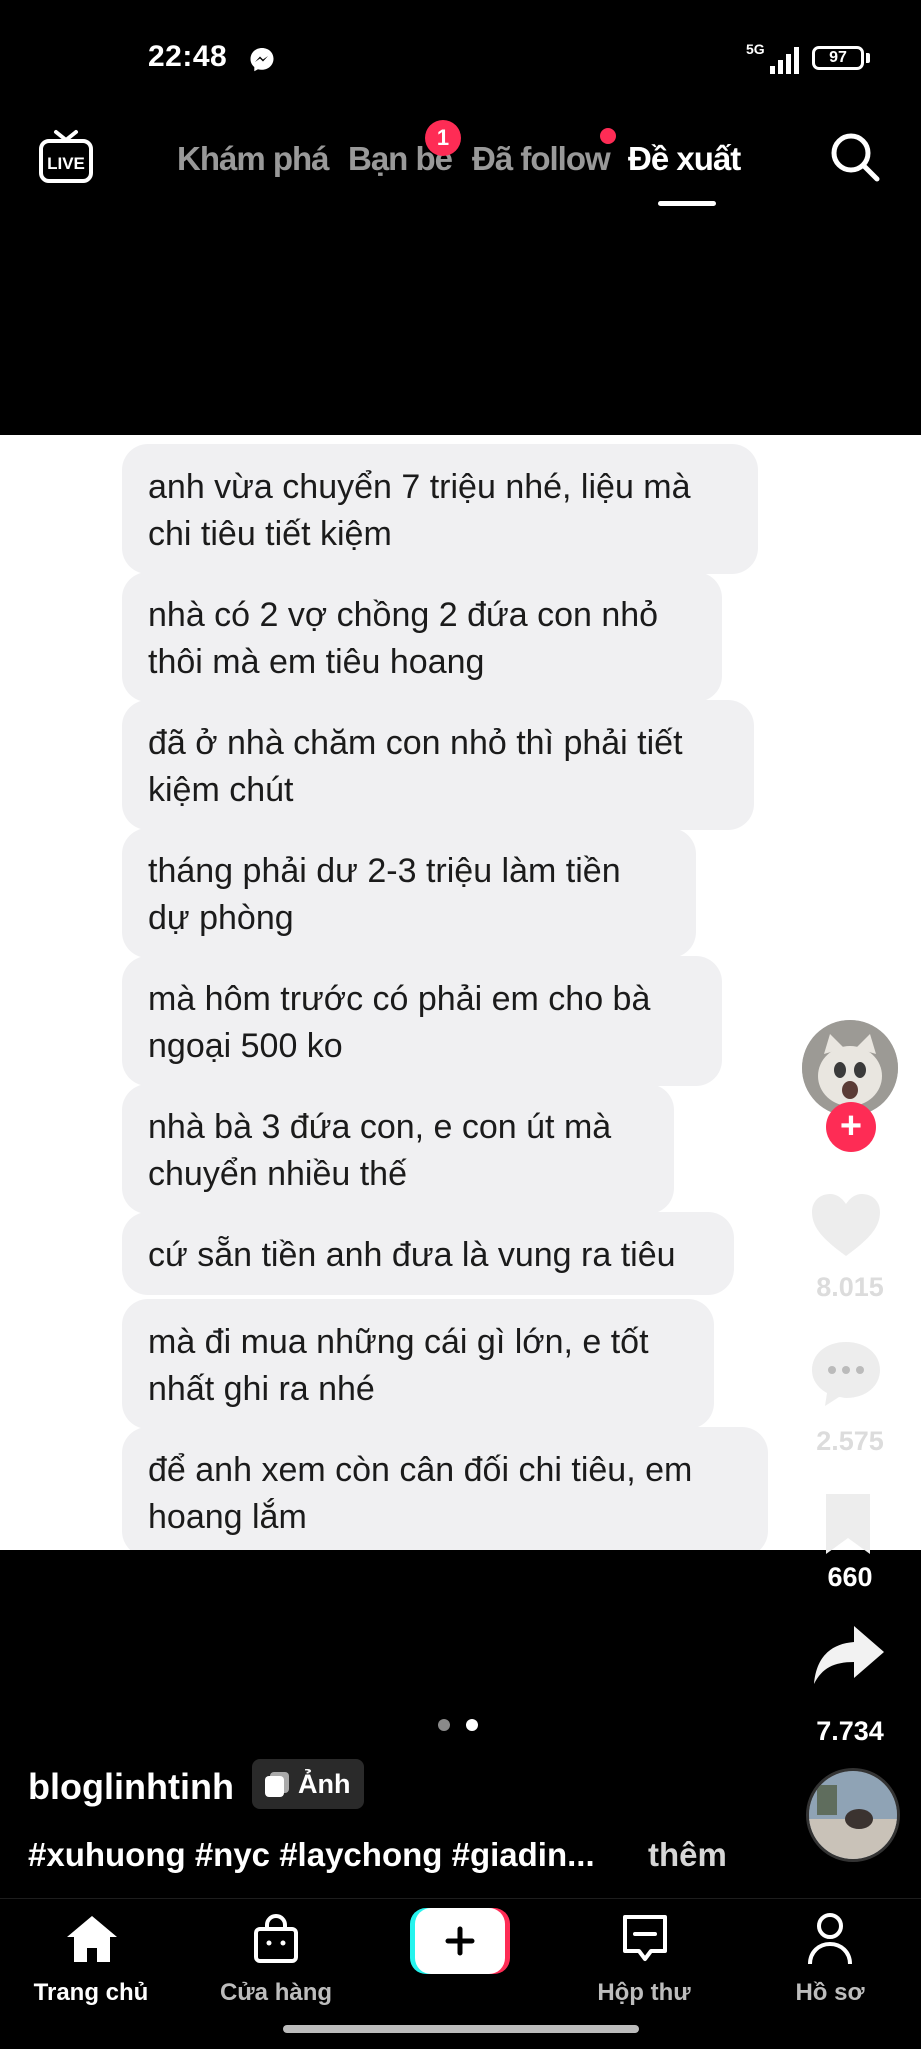  What do you see at coordinates (91, 1992) in the screenshot?
I see `nav-home-label: Trang chủ` at bounding box center [91, 1992].